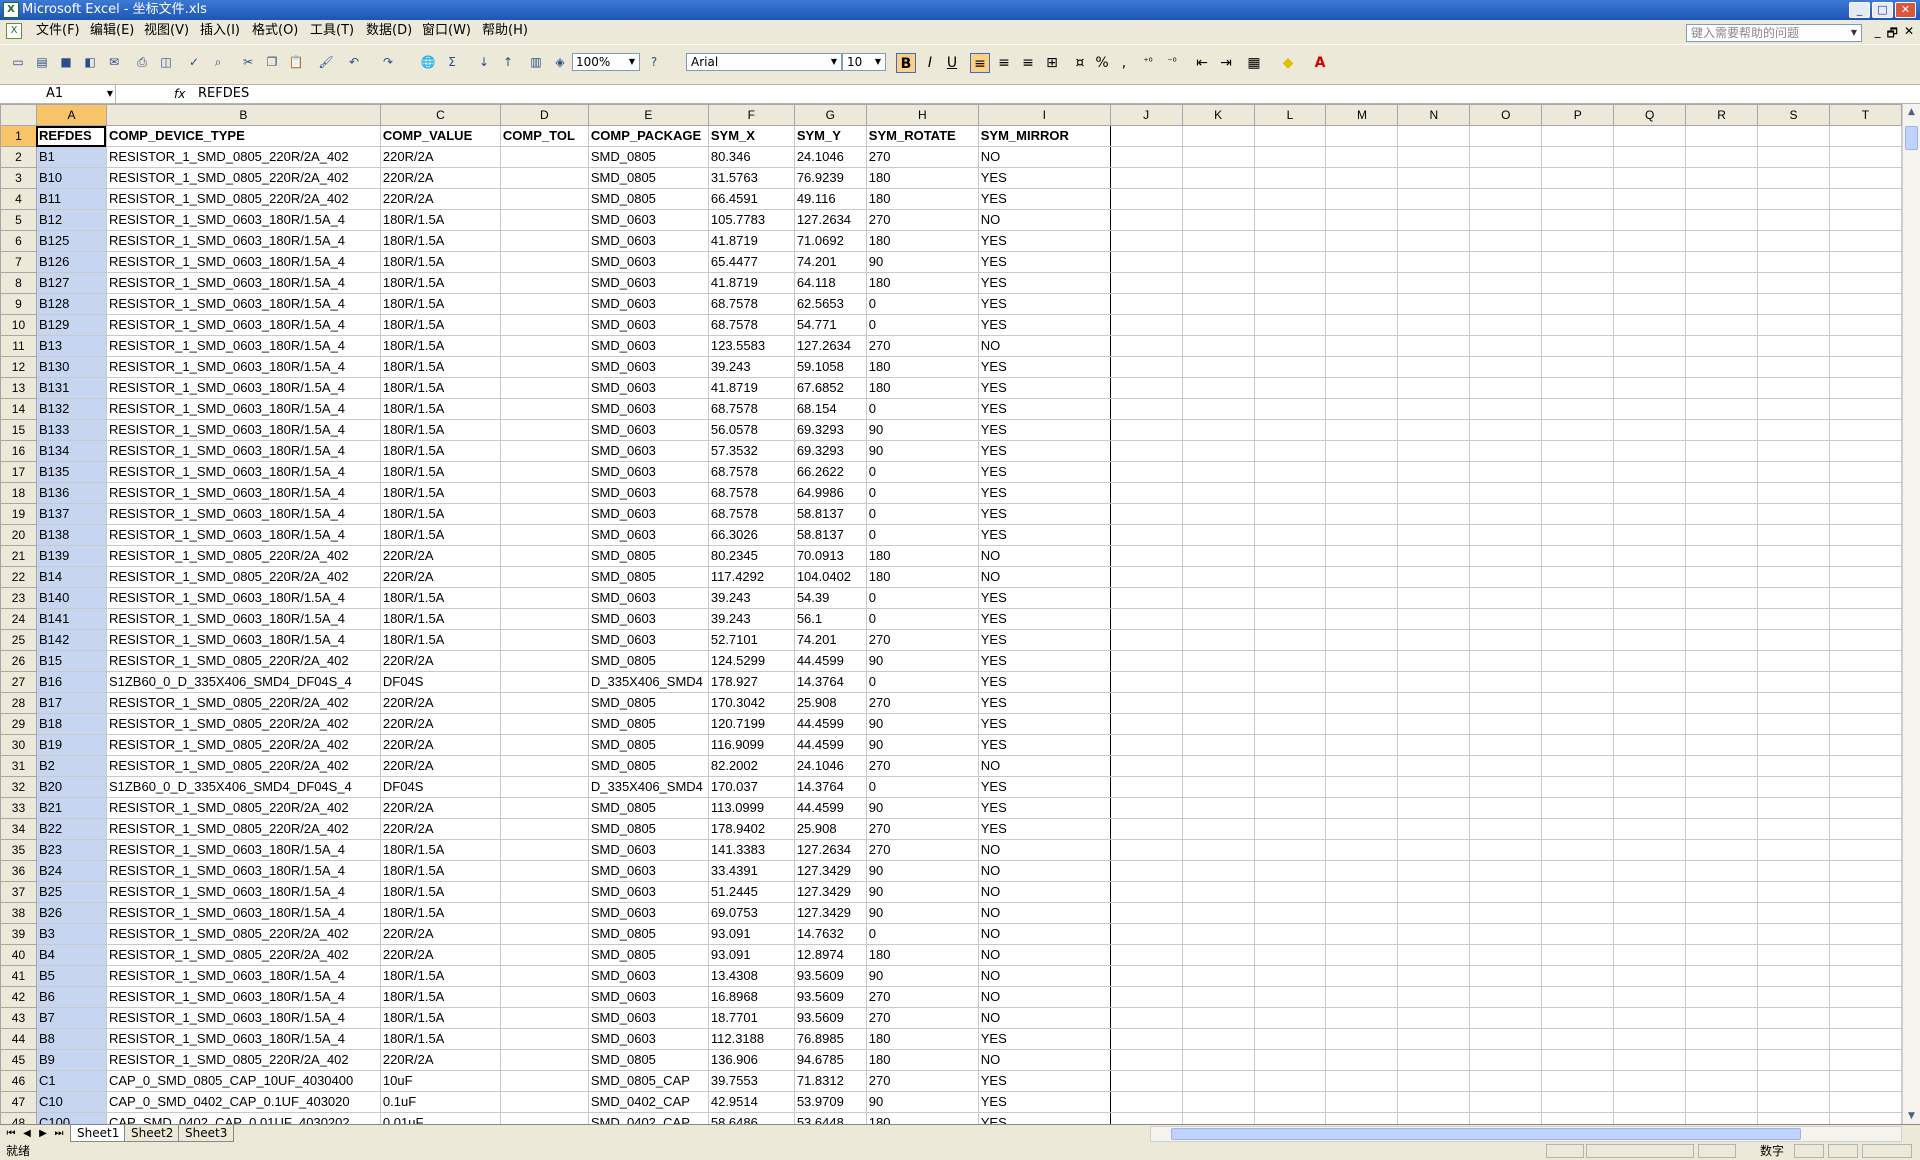 This screenshot has height=1160, width=1920. What do you see at coordinates (18, 178) in the screenshot?
I see `row-header: 3` at bounding box center [18, 178].